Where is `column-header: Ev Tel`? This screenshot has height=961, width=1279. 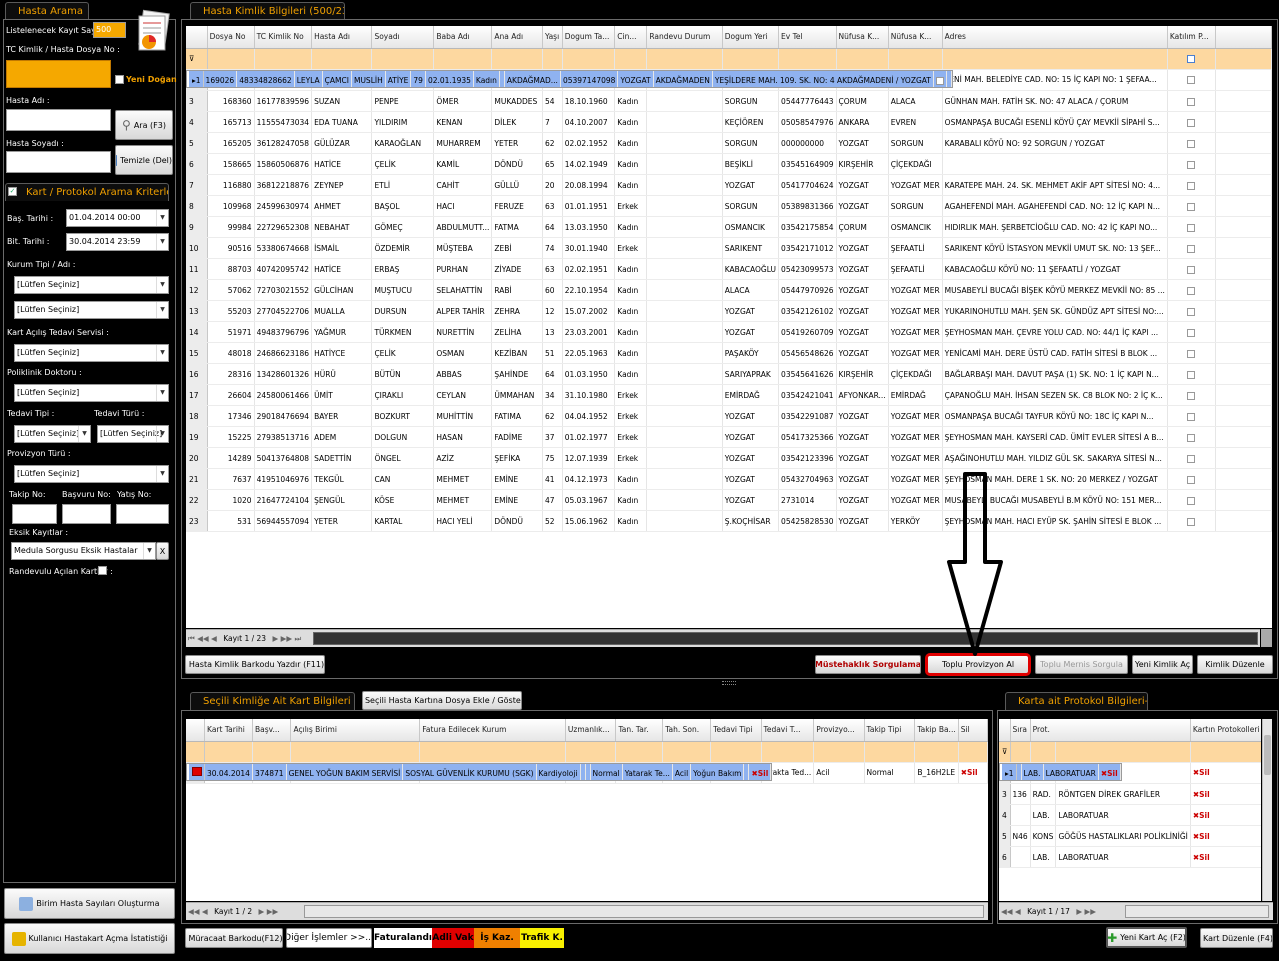 column-header: Ev Tel is located at coordinates (807, 37).